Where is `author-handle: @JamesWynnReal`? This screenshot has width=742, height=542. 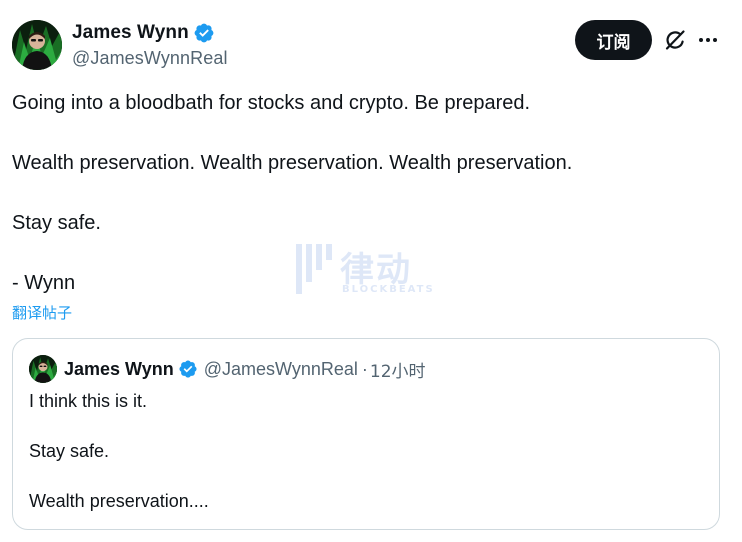
author-handle: @JamesWynnReal is located at coordinates (150, 58).